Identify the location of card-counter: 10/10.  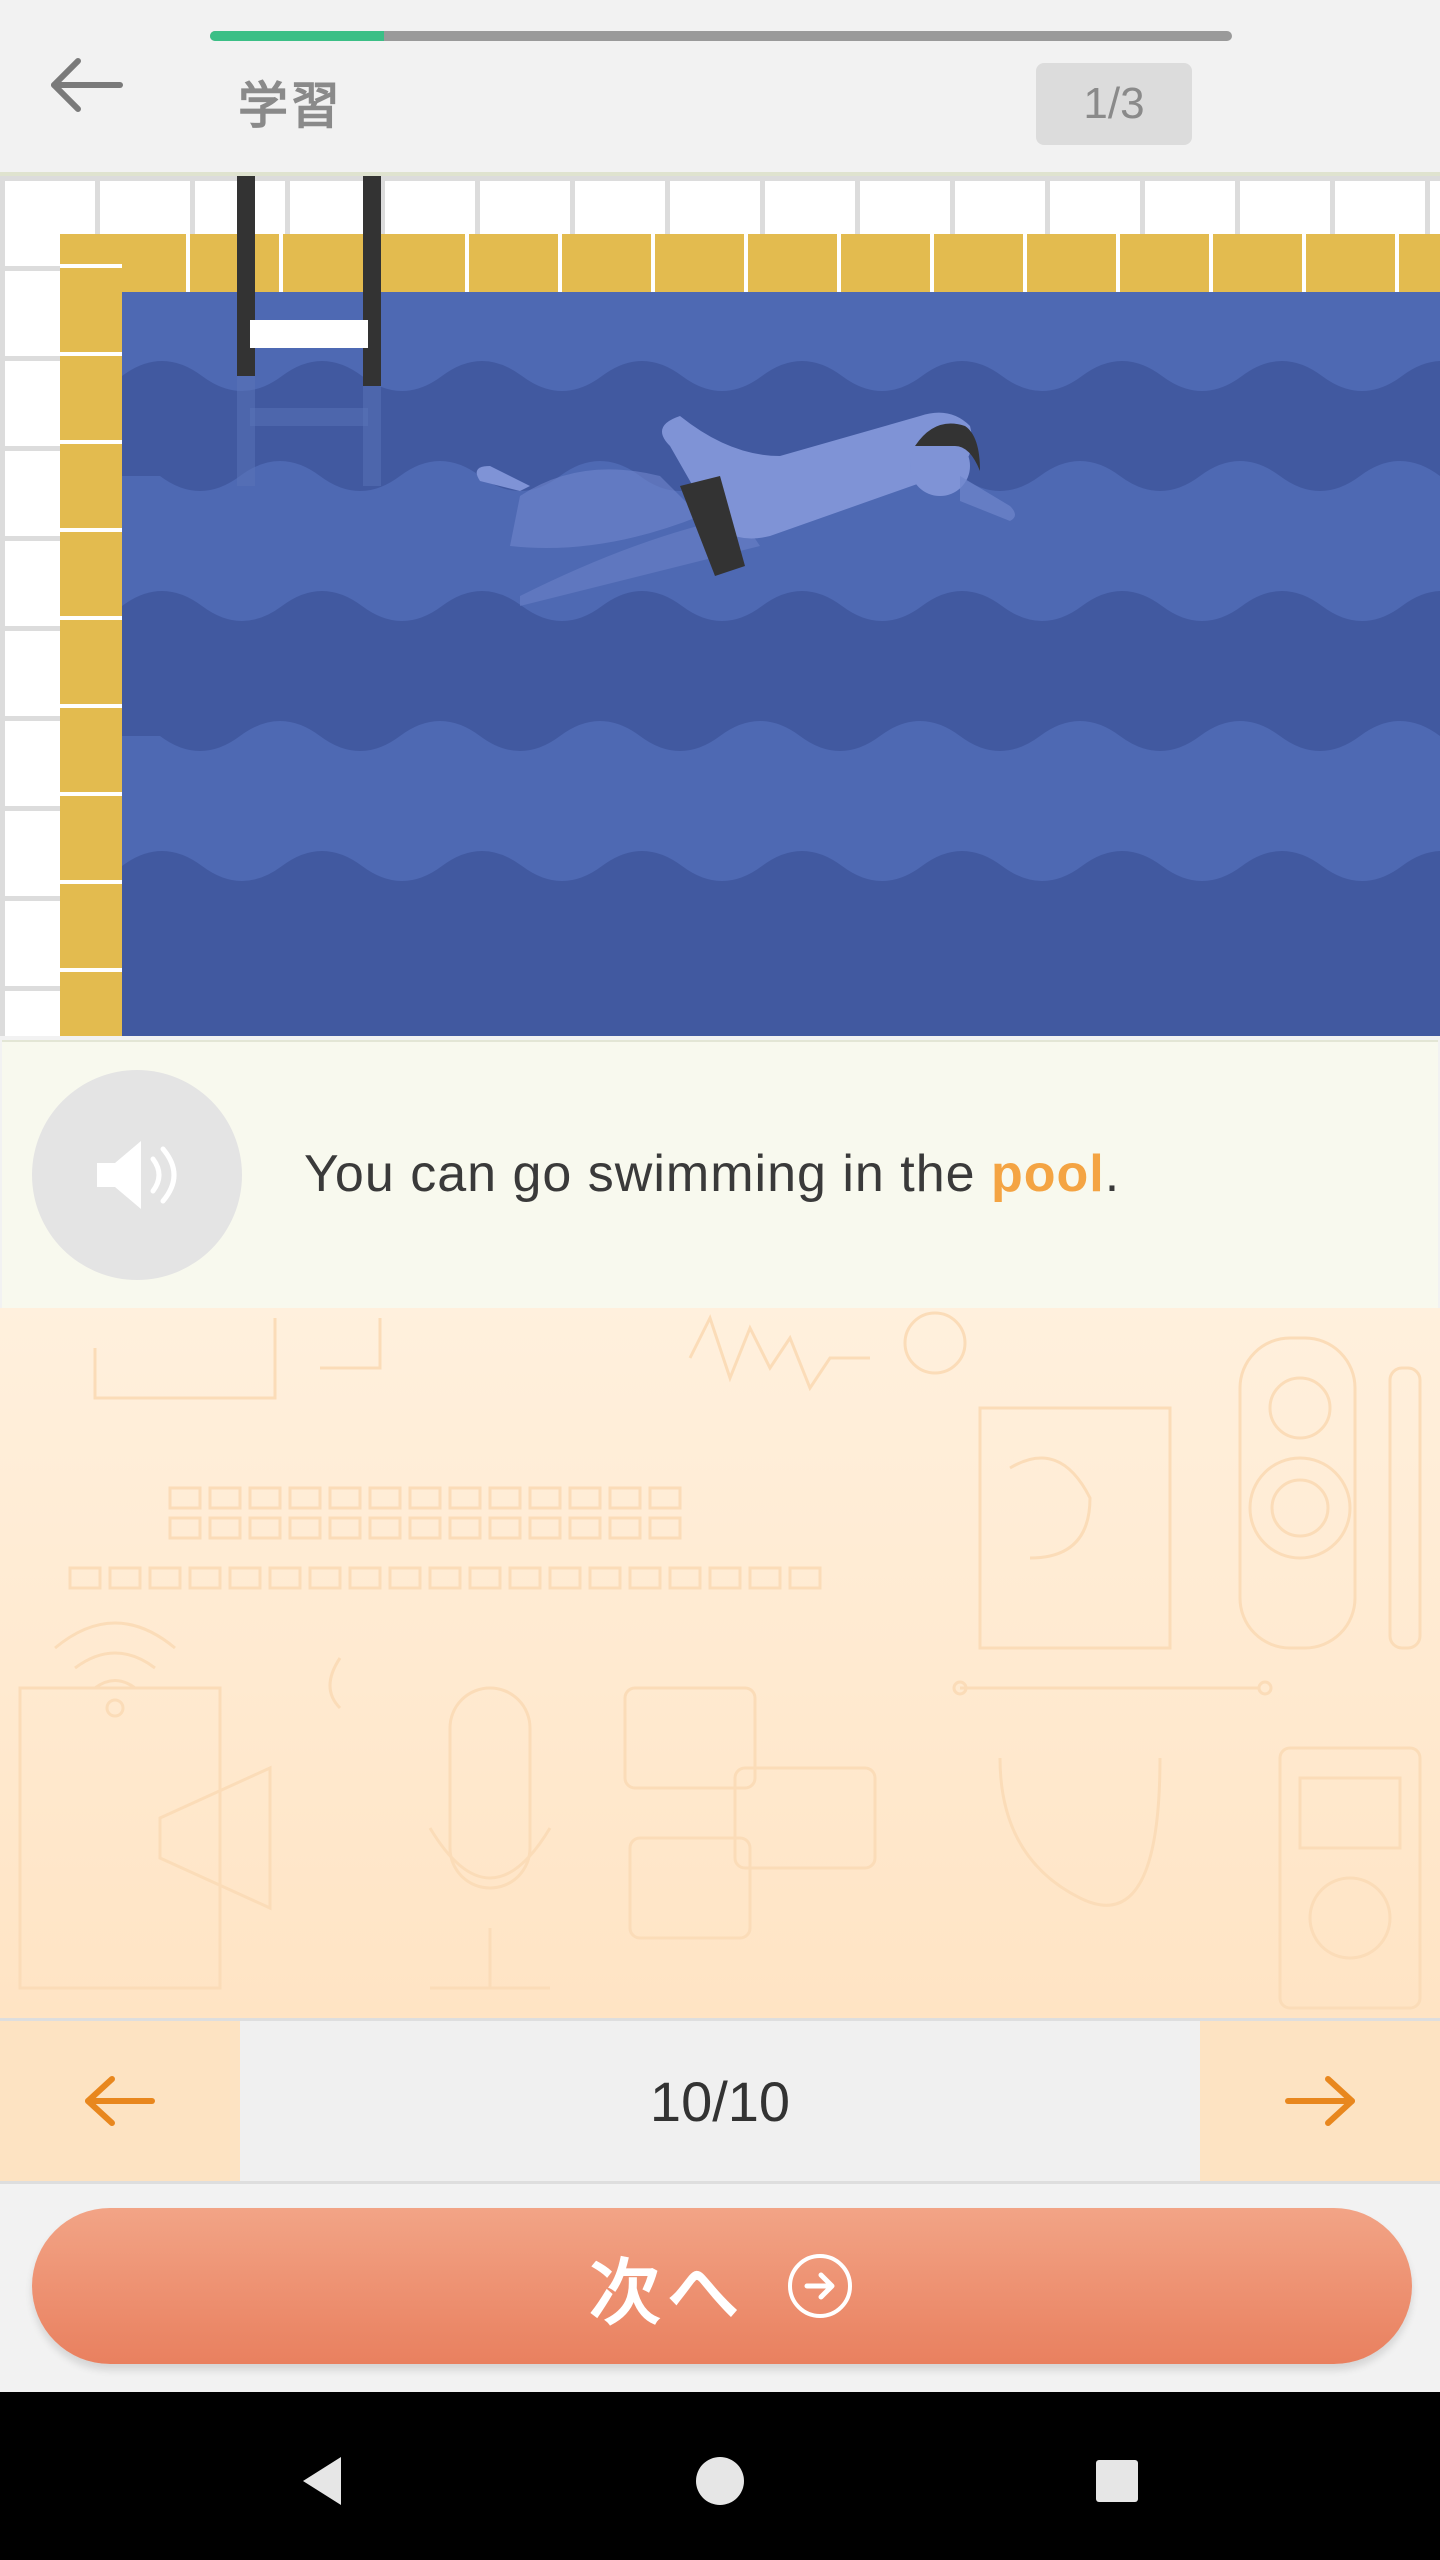
(720, 2101).